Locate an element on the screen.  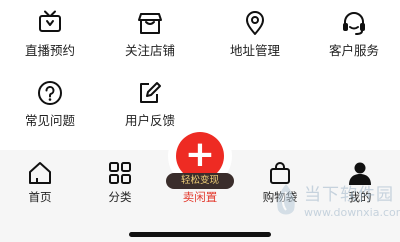
watermark-text: 当下软件园 is located at coordinates (349, 195).